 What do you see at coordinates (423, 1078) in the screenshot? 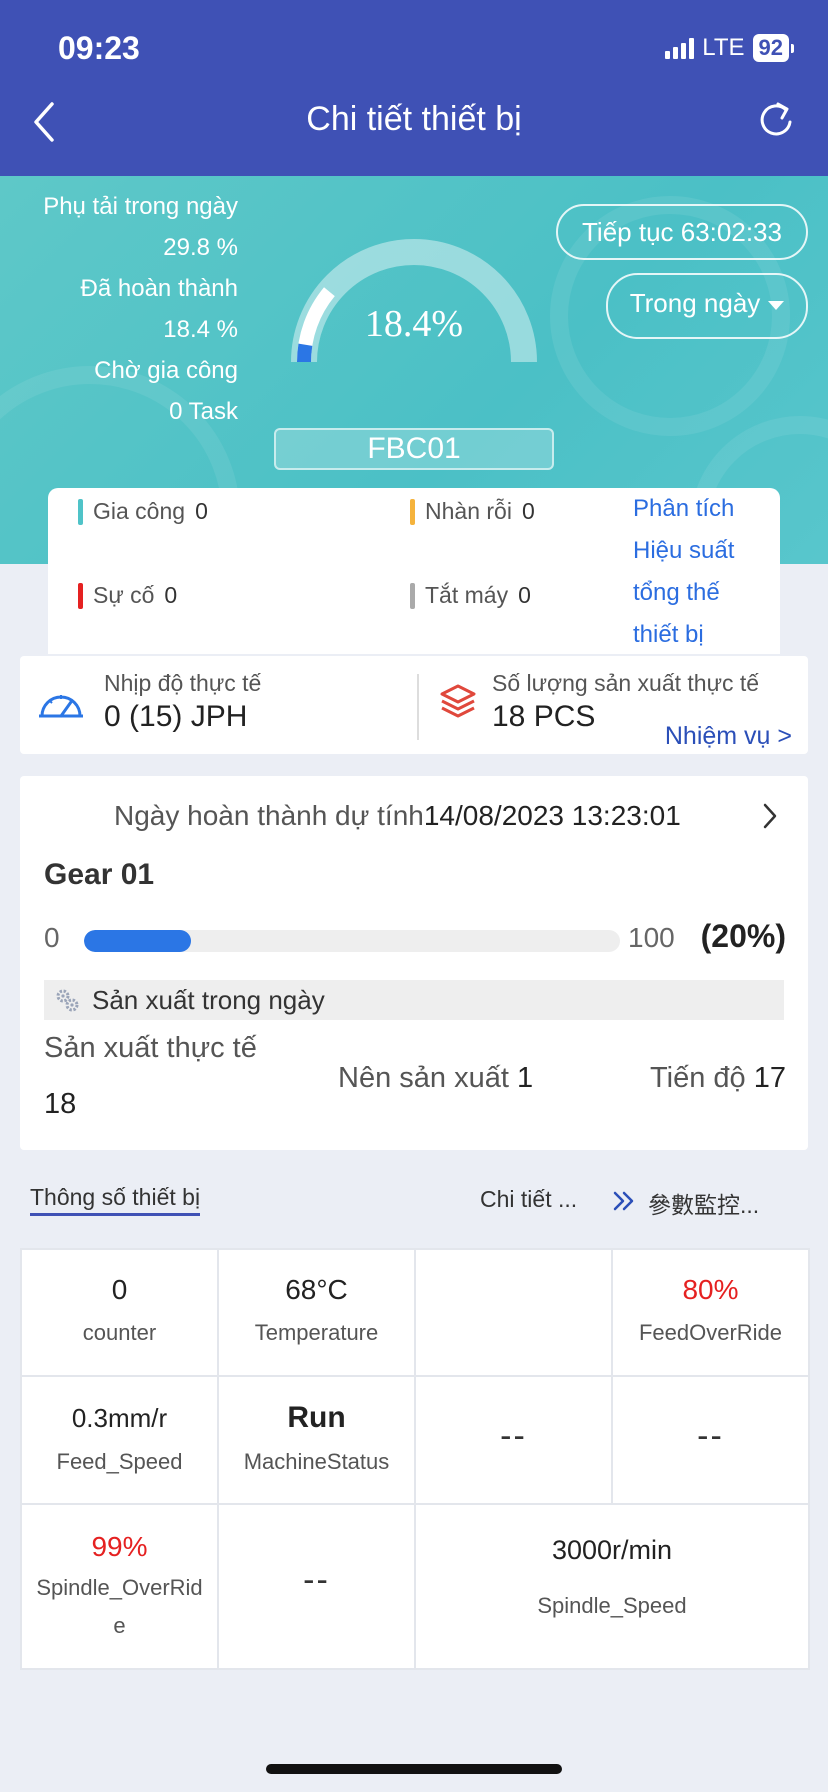
I see `planned-label: Nên sản xuất` at bounding box center [423, 1078].